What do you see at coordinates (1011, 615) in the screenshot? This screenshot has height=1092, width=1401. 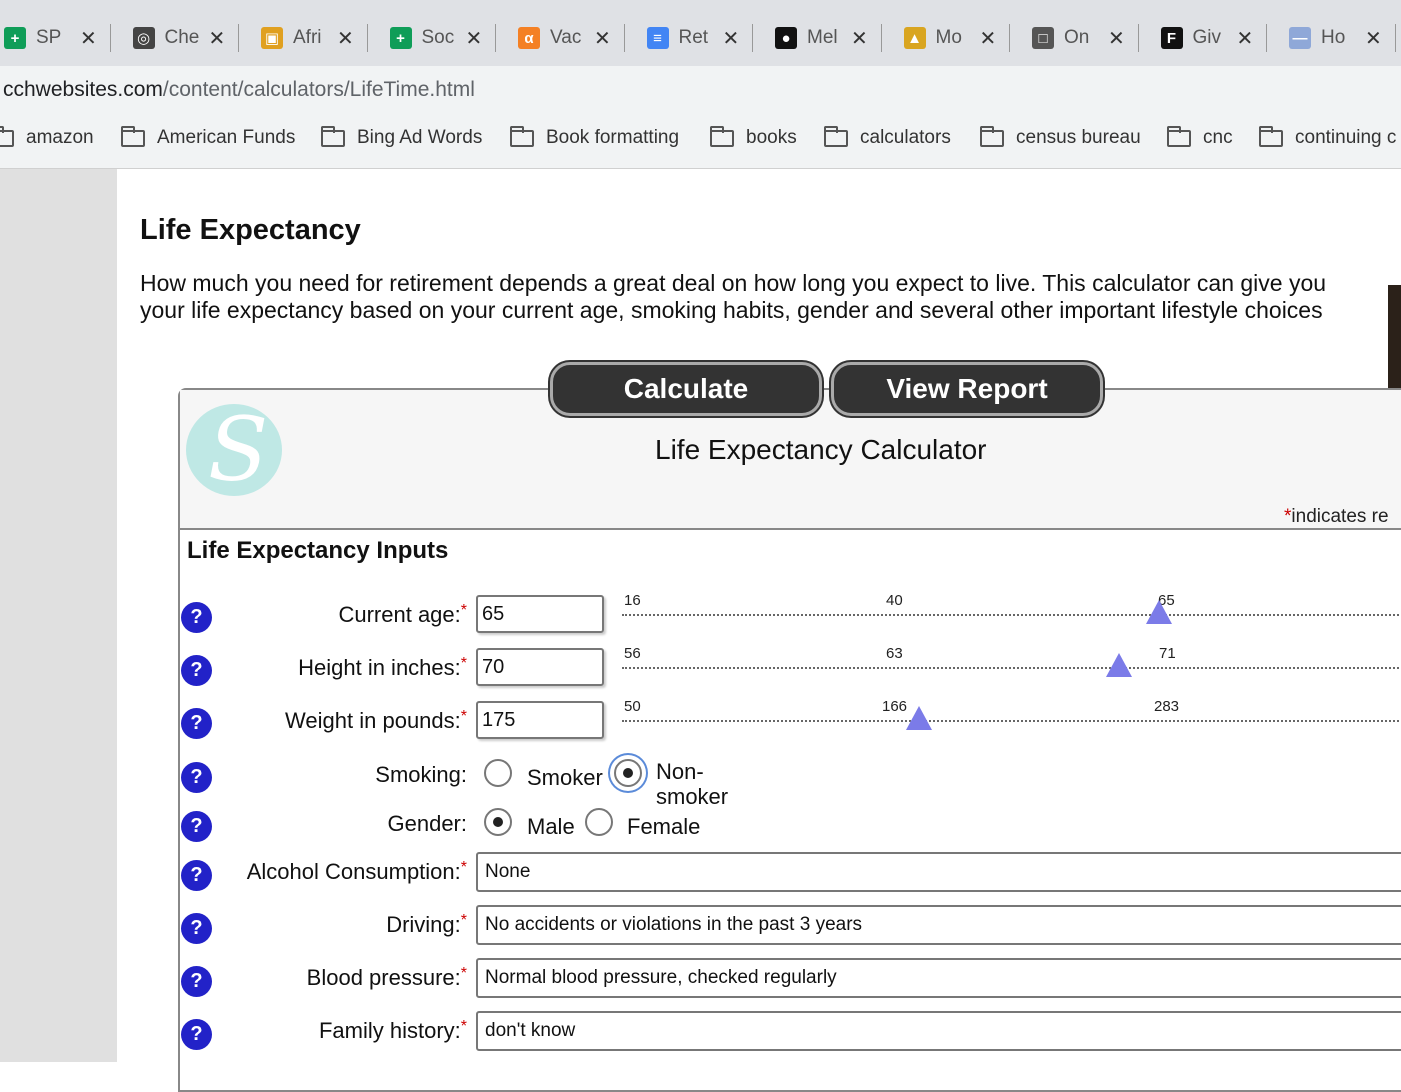 I see `age-slider-track` at bounding box center [1011, 615].